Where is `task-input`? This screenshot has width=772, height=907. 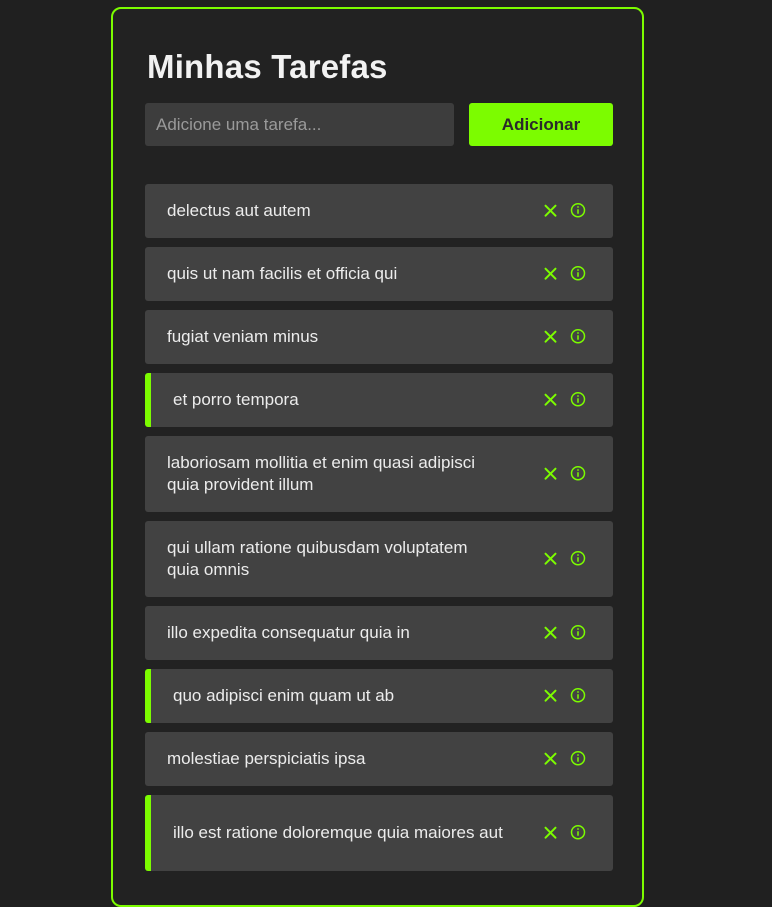
task-input is located at coordinates (299, 124).